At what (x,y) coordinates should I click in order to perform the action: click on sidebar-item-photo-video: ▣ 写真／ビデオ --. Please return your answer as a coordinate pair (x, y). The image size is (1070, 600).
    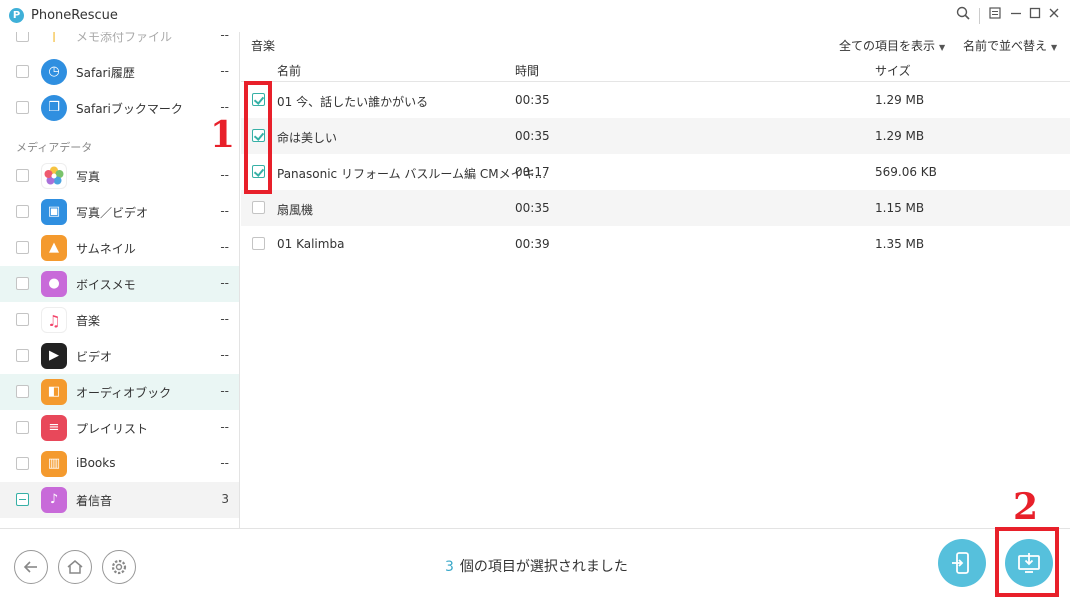
    Looking at the image, I should click on (119, 212).